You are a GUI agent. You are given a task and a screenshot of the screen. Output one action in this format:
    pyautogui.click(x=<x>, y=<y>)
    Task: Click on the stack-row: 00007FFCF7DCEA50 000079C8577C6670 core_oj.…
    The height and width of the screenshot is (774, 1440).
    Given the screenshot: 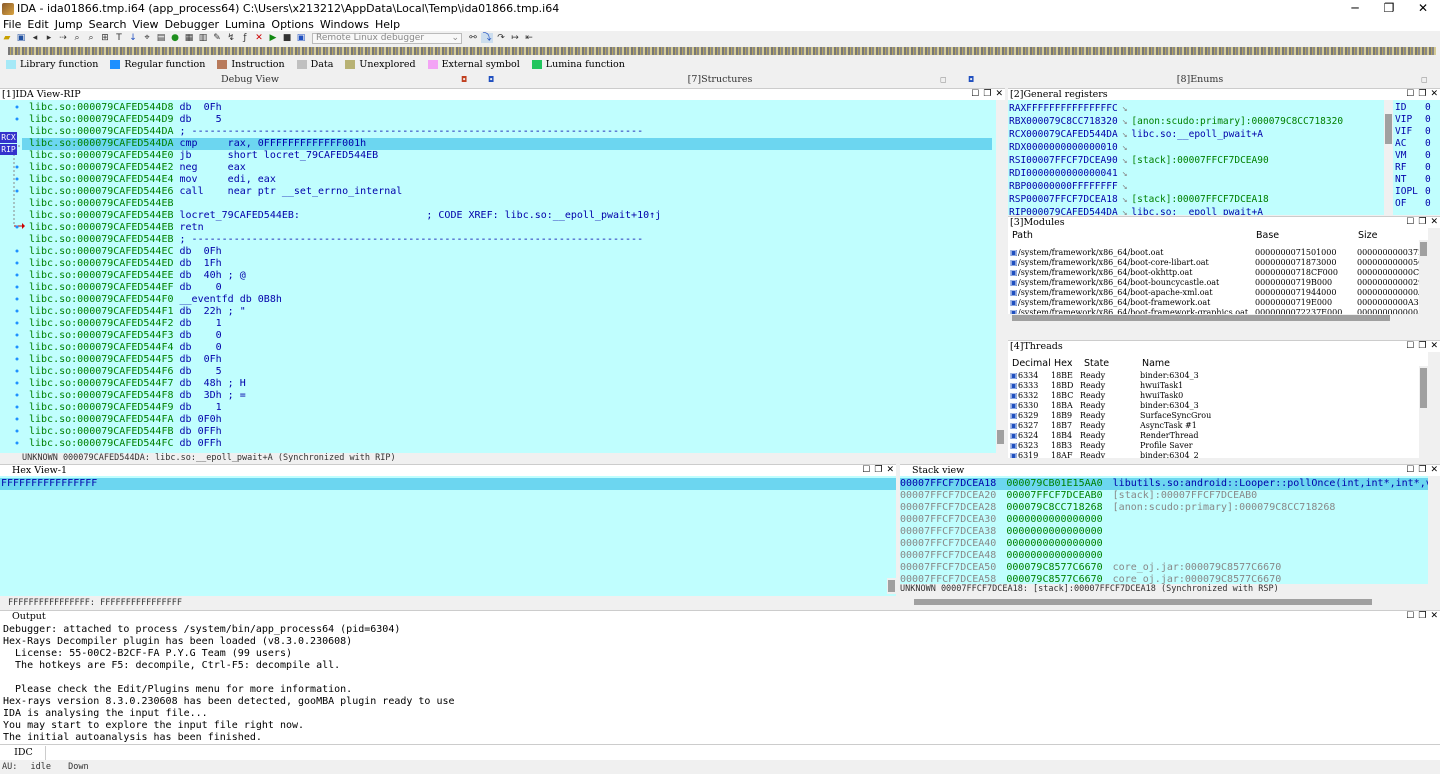 What is the action you would take?
    pyautogui.click(x=1090, y=568)
    